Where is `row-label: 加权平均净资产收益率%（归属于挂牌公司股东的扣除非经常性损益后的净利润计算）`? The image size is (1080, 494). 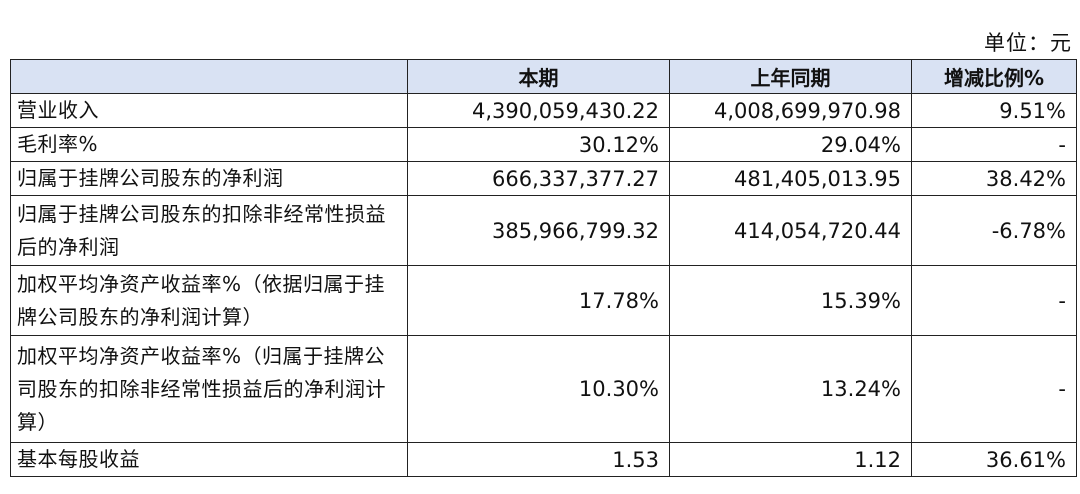
row-label: 加权平均净资产收益率%（归属于挂牌公司股东的扣除非经常性损益后的净利润计算） is located at coordinates (209, 389).